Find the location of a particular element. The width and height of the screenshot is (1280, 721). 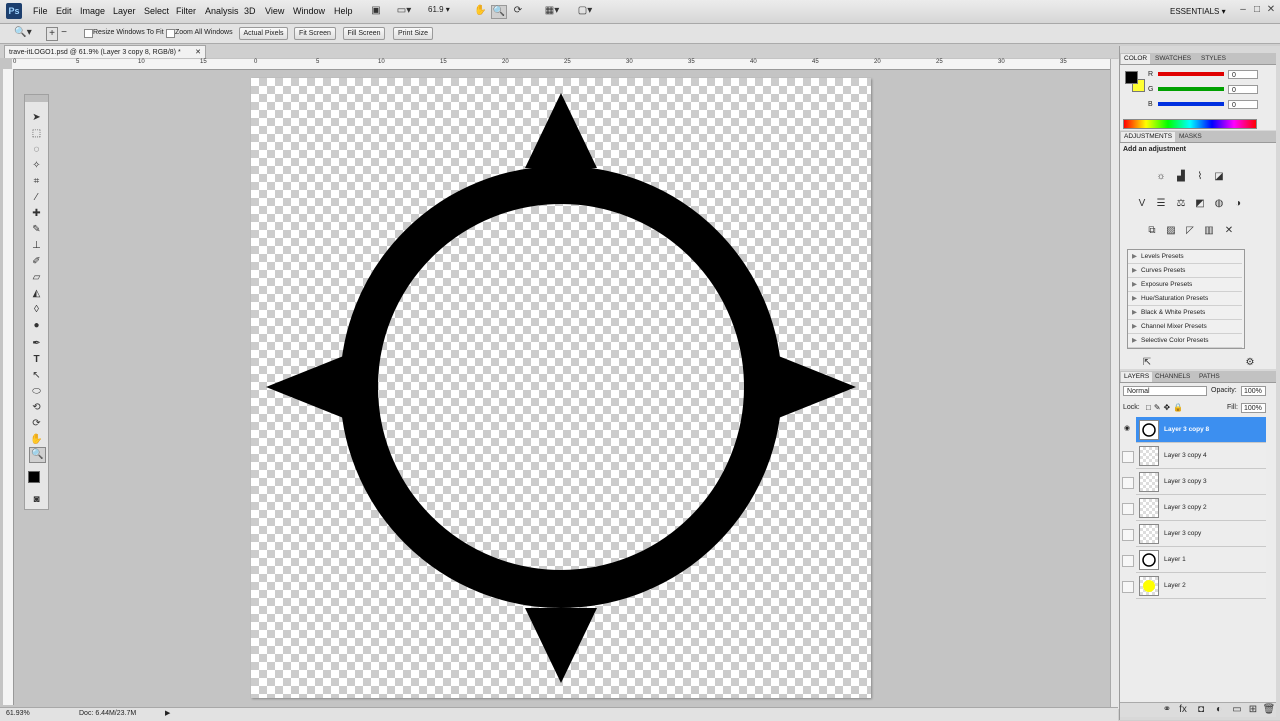

menu-filter: Filter is located at coordinates (186, 11).